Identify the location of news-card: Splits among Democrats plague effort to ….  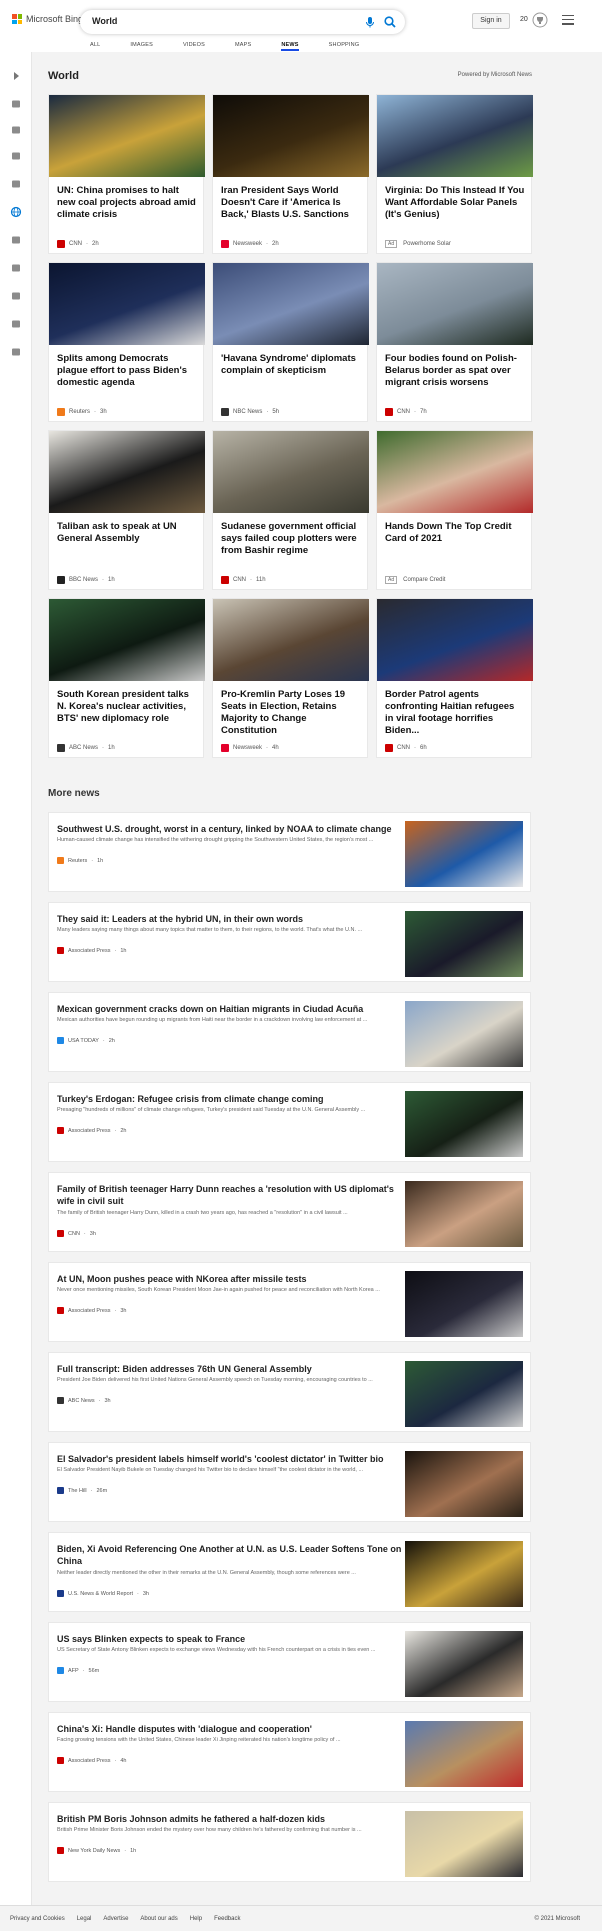
(126, 342).